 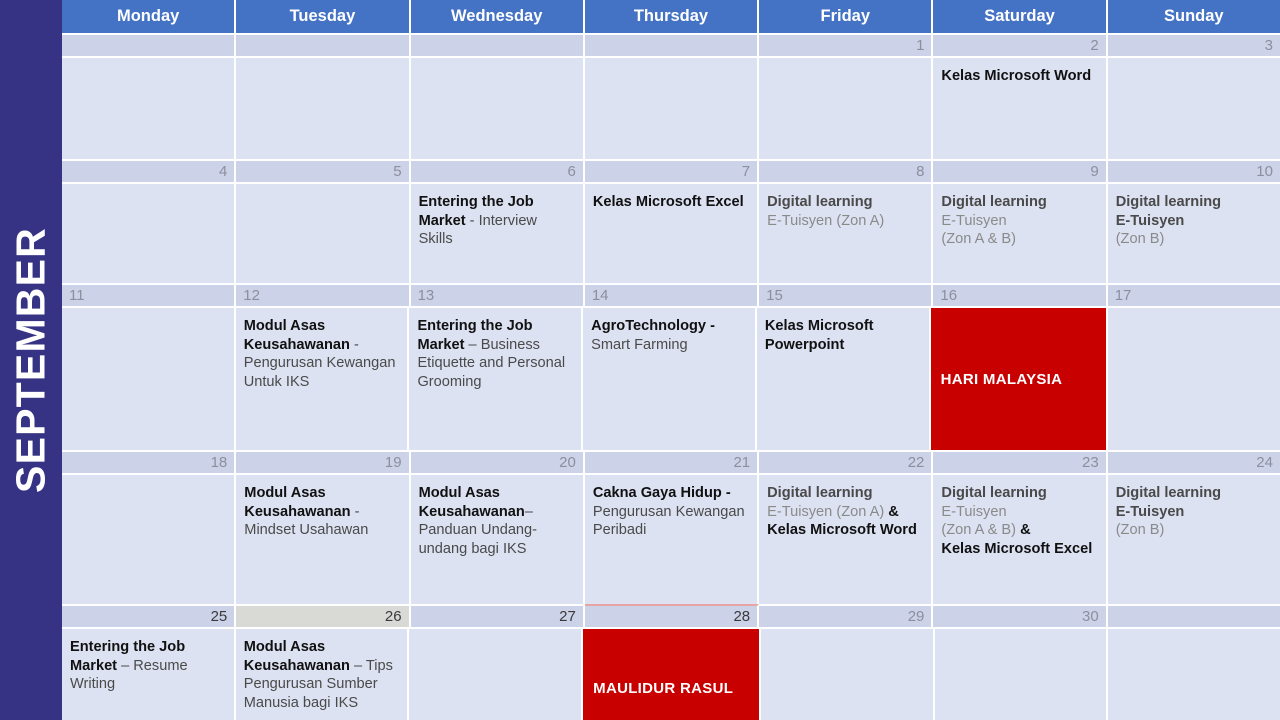 I want to click on holiday-cell: MAULIDUR RASUL, so click(x=672, y=673).